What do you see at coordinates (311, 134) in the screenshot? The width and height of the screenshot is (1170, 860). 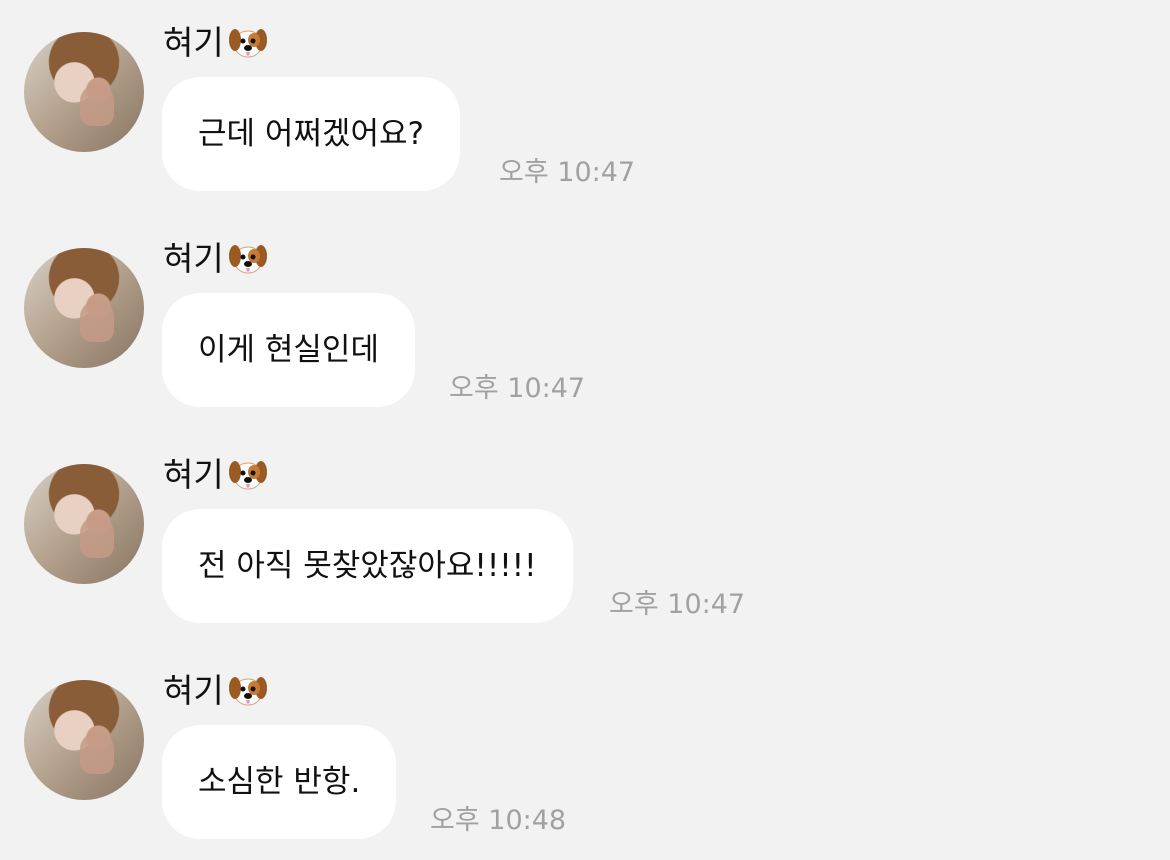 I see `message-bubble: 근데 어쩌겠어요?` at bounding box center [311, 134].